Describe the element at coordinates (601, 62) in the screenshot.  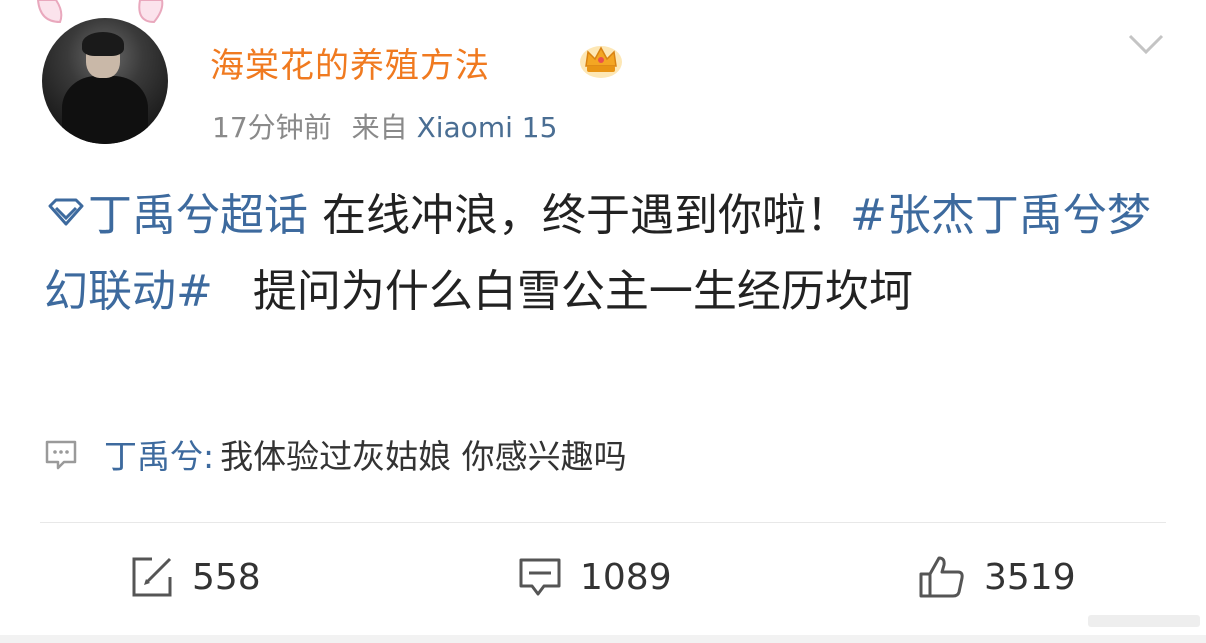
I see `crown-badge-icon` at that location.